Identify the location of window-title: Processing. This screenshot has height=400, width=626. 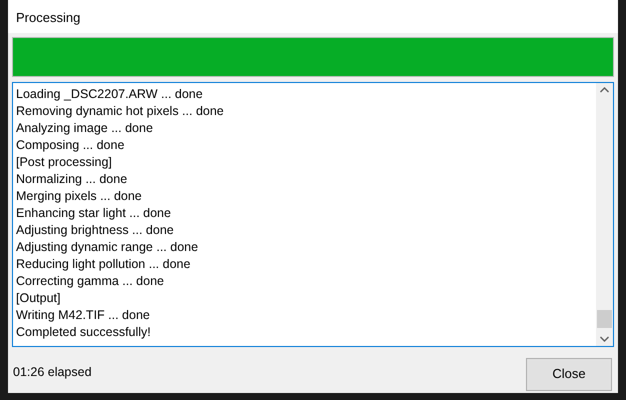
(313, 16).